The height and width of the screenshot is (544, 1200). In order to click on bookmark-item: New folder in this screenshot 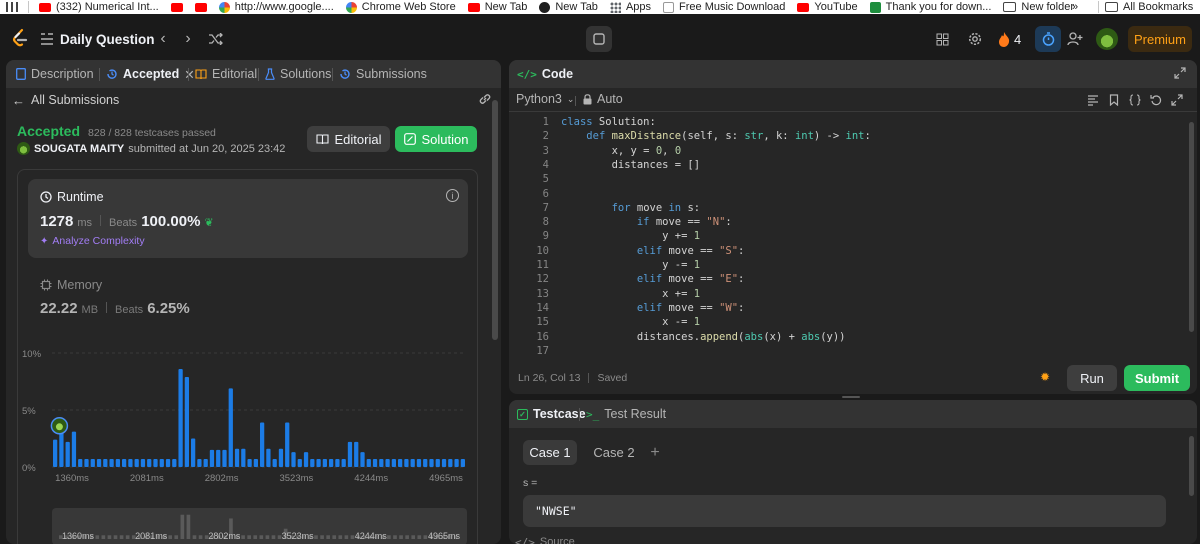, I will do `click(1038, 7)`.